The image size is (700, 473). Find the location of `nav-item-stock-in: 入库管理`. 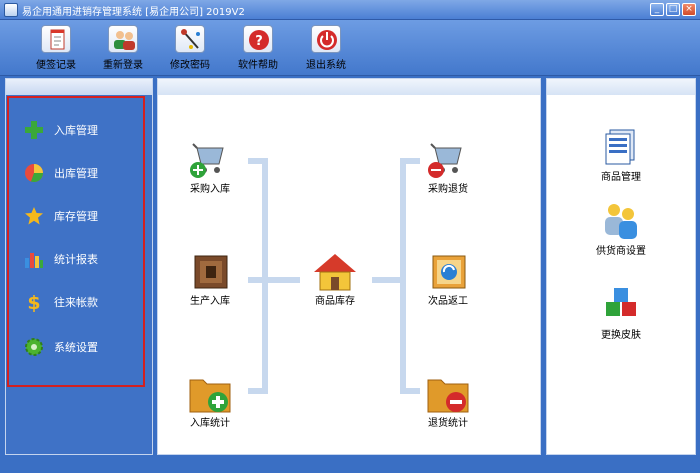

nav-item-stock-in: 入库管理 is located at coordinates (80, 130).